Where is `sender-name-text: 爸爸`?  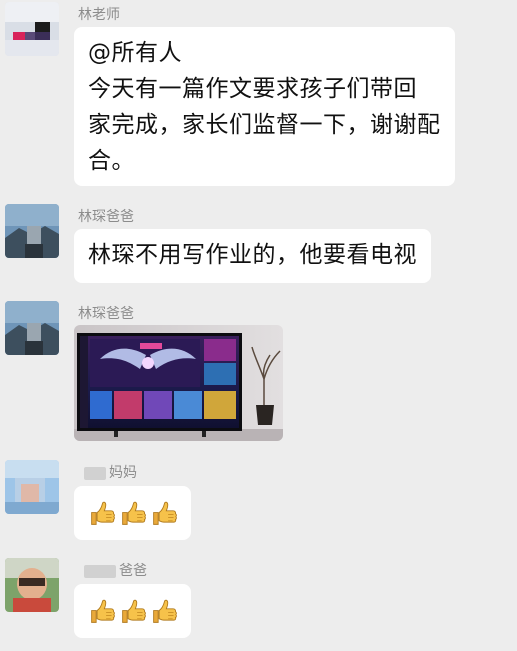
sender-name-text: 爸爸 is located at coordinates (133, 571).